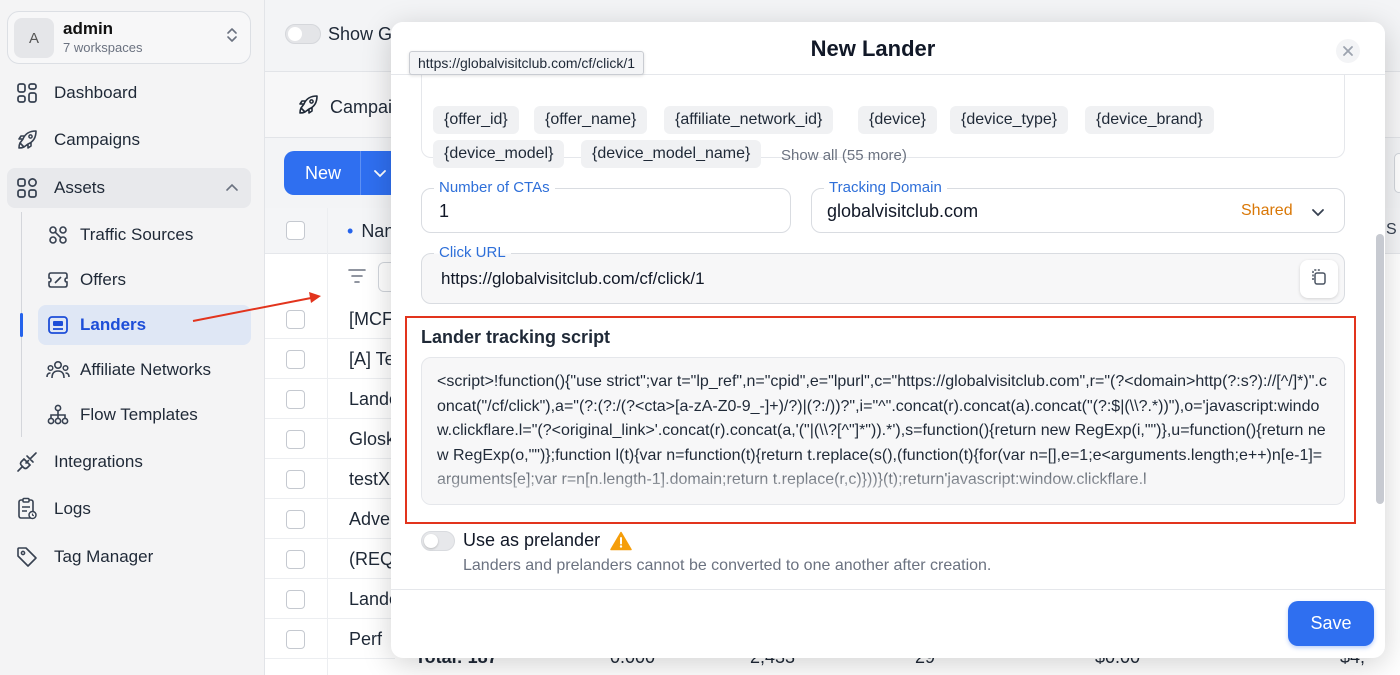 The image size is (1400, 675). Describe the element at coordinates (1267, 210) in the screenshot. I see `shared-badge: Shared` at that location.